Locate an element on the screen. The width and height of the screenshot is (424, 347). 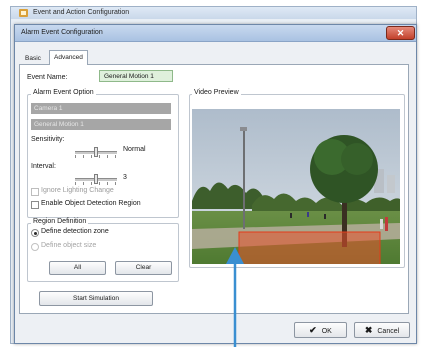
interval-value: 3 is located at coordinates (125, 177).